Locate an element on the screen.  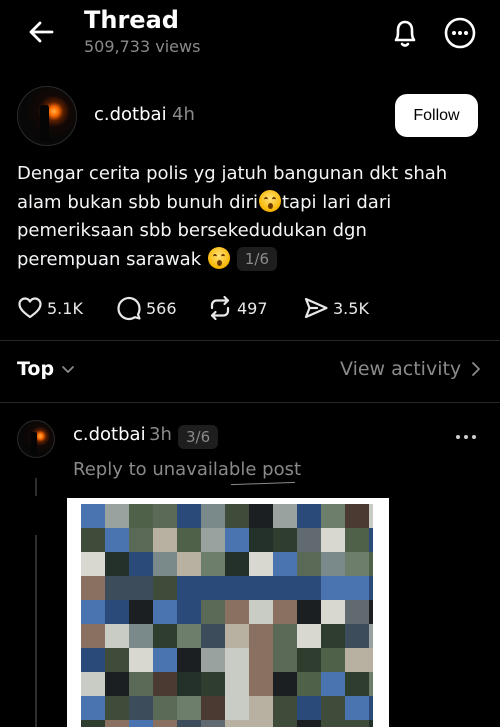
sort-dropdown: Top is located at coordinates (46, 369).